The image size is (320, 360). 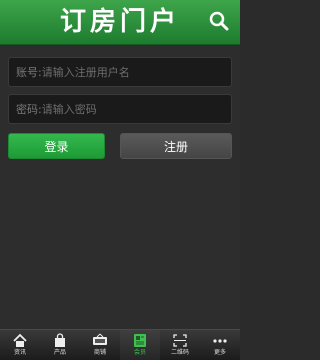 I want to click on shopping-bag-icon, so click(x=60, y=340).